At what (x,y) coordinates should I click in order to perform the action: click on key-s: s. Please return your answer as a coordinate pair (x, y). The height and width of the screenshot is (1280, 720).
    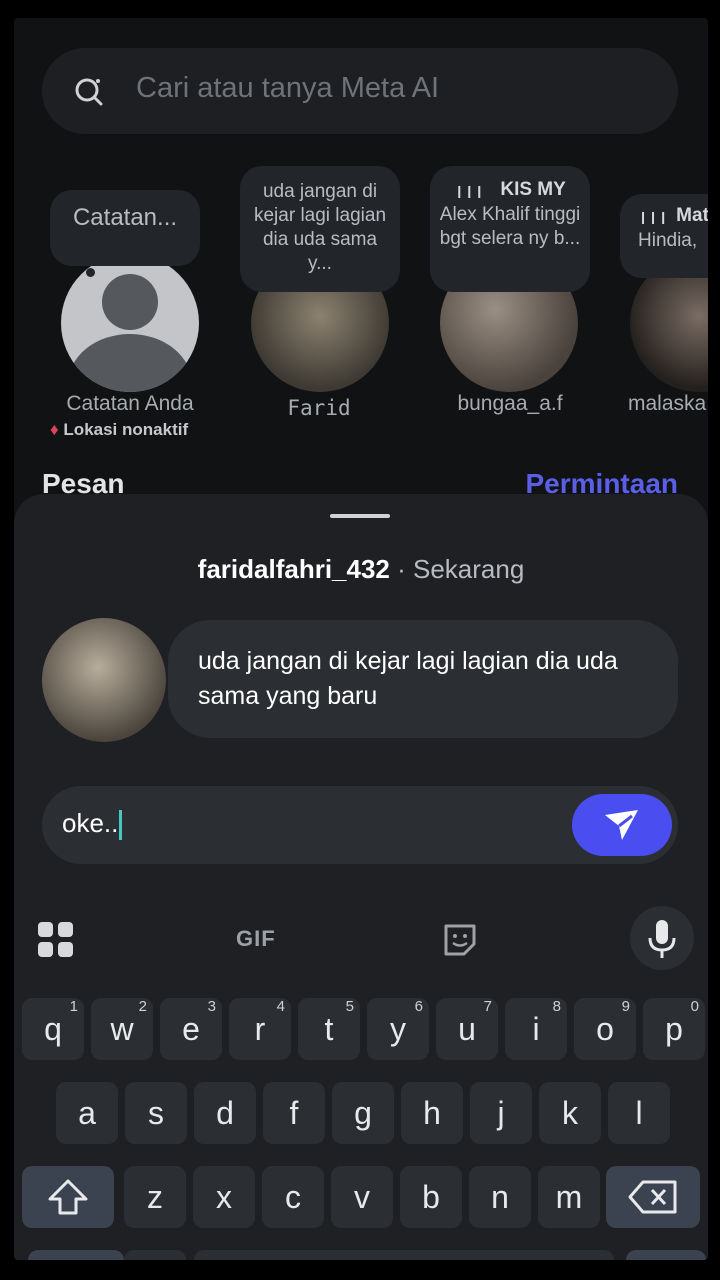
    Looking at the image, I should click on (156, 1113).